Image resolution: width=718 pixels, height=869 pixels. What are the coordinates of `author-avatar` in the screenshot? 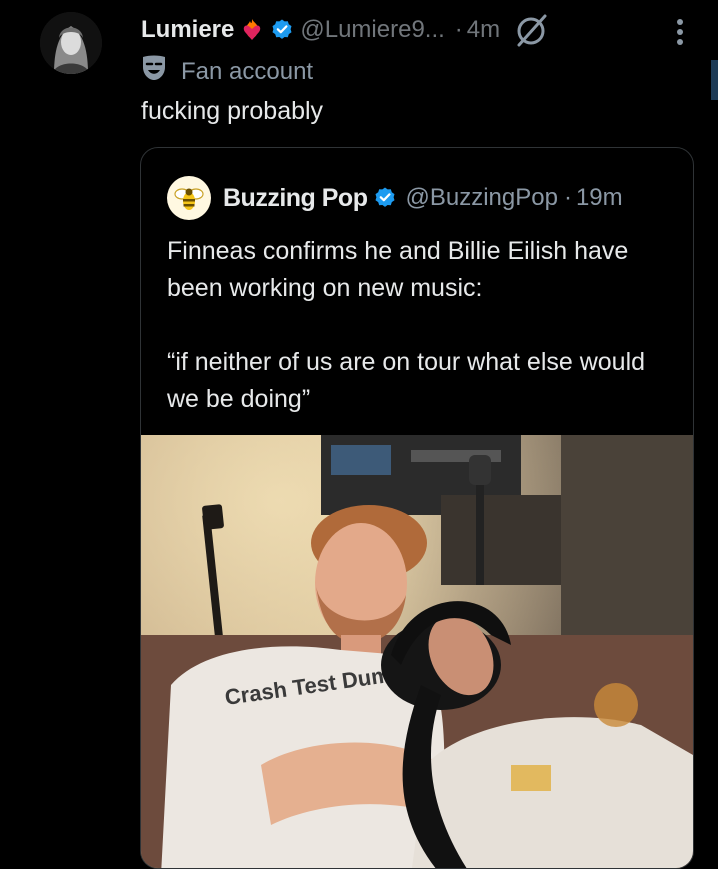 It's located at (71, 43).